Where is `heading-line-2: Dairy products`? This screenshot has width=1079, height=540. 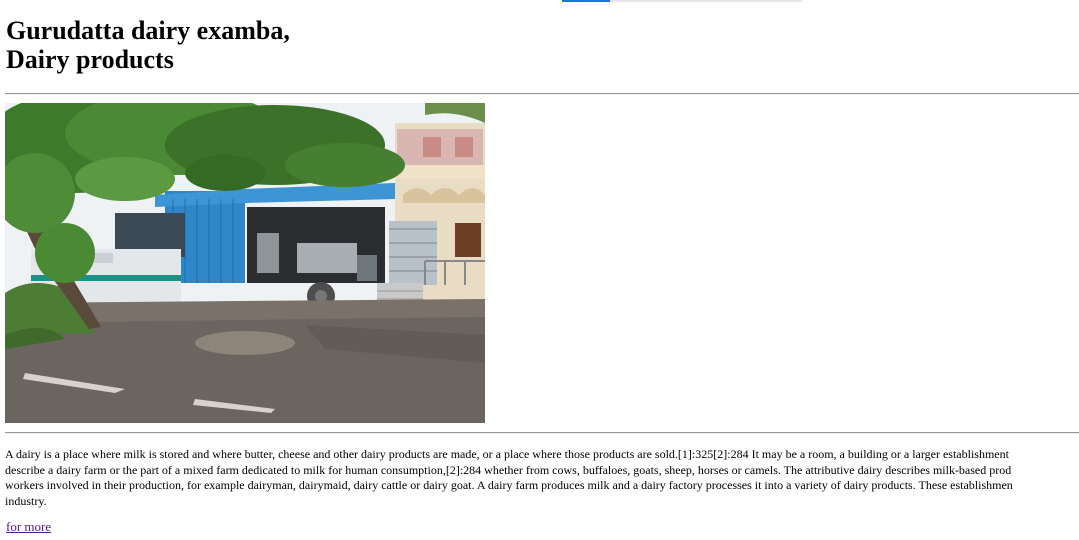
heading-line-2: Dairy products is located at coordinates (90, 59).